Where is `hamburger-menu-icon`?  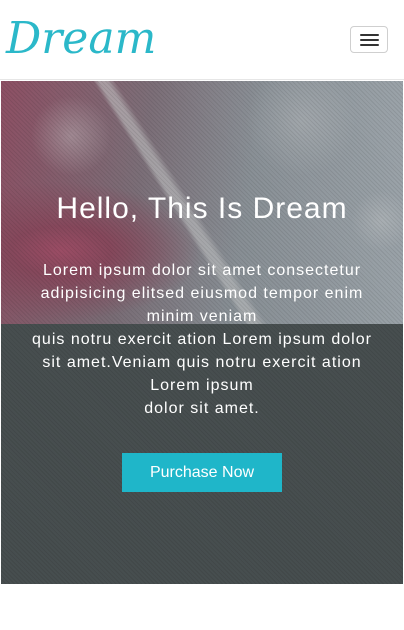
hamburger-menu-icon is located at coordinates (369, 39).